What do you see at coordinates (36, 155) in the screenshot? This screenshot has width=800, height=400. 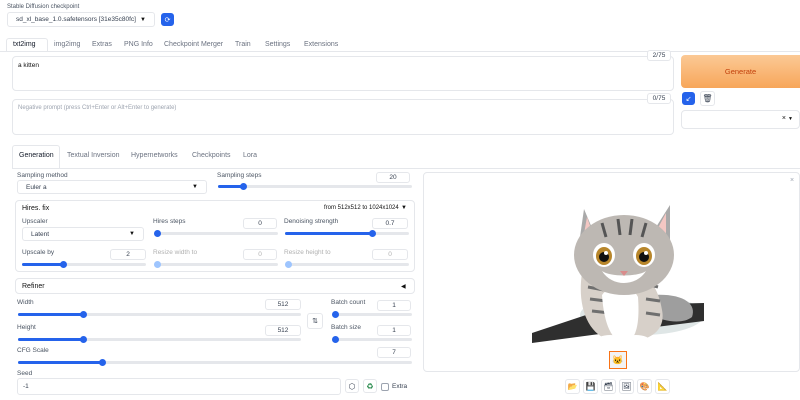 I see `tab-generation: Generation` at bounding box center [36, 155].